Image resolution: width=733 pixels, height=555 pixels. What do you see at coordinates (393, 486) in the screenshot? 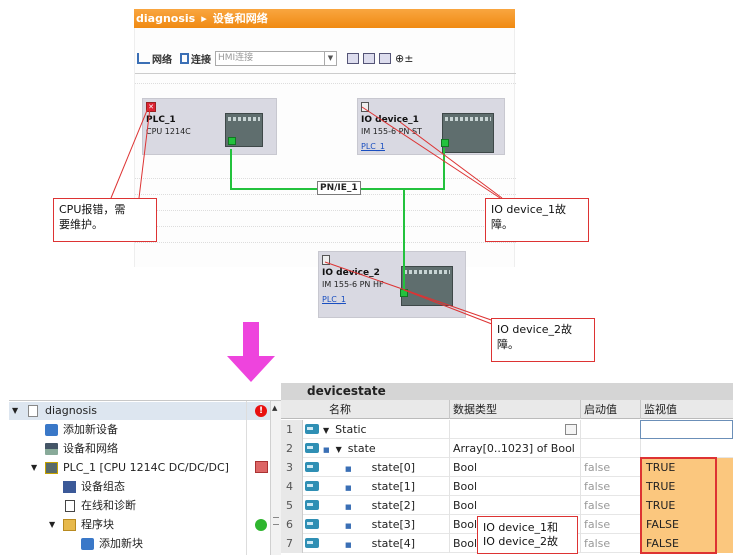
I see `cell-name-text: state[1]` at bounding box center [393, 486].